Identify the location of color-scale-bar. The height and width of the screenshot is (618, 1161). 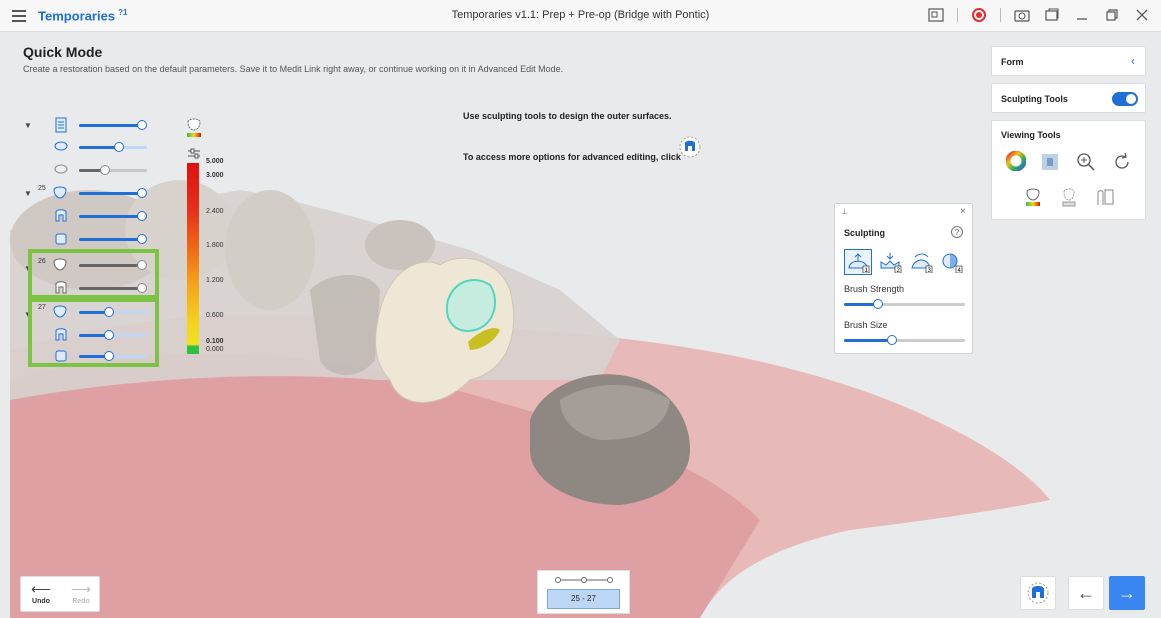
(193, 258).